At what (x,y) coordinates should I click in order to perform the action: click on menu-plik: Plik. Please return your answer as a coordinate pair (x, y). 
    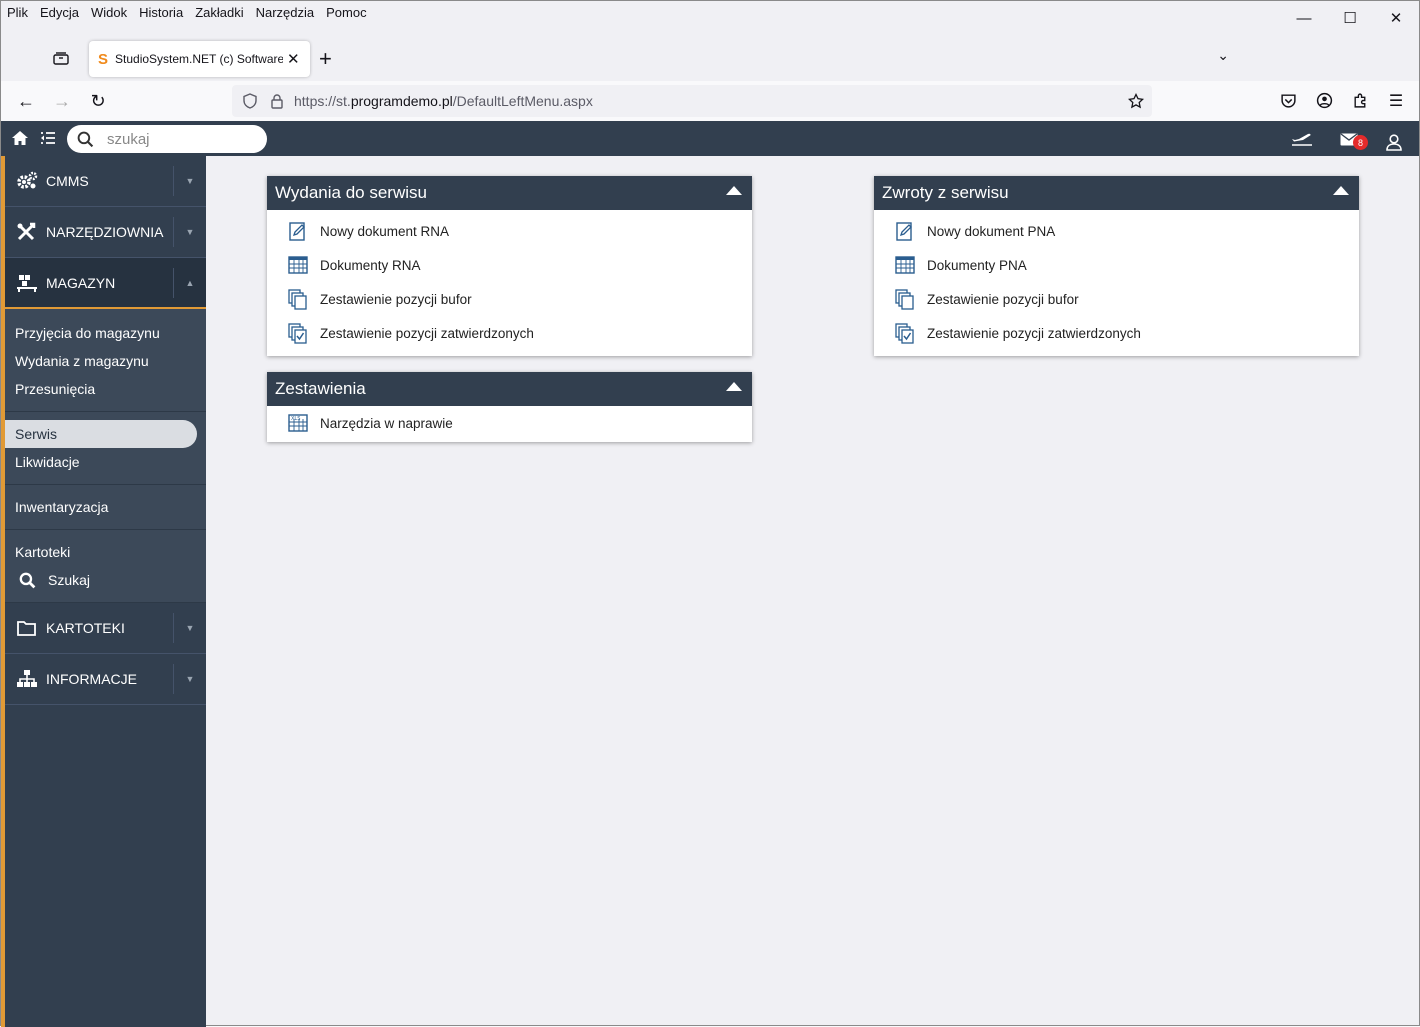
    Looking at the image, I should click on (17, 12).